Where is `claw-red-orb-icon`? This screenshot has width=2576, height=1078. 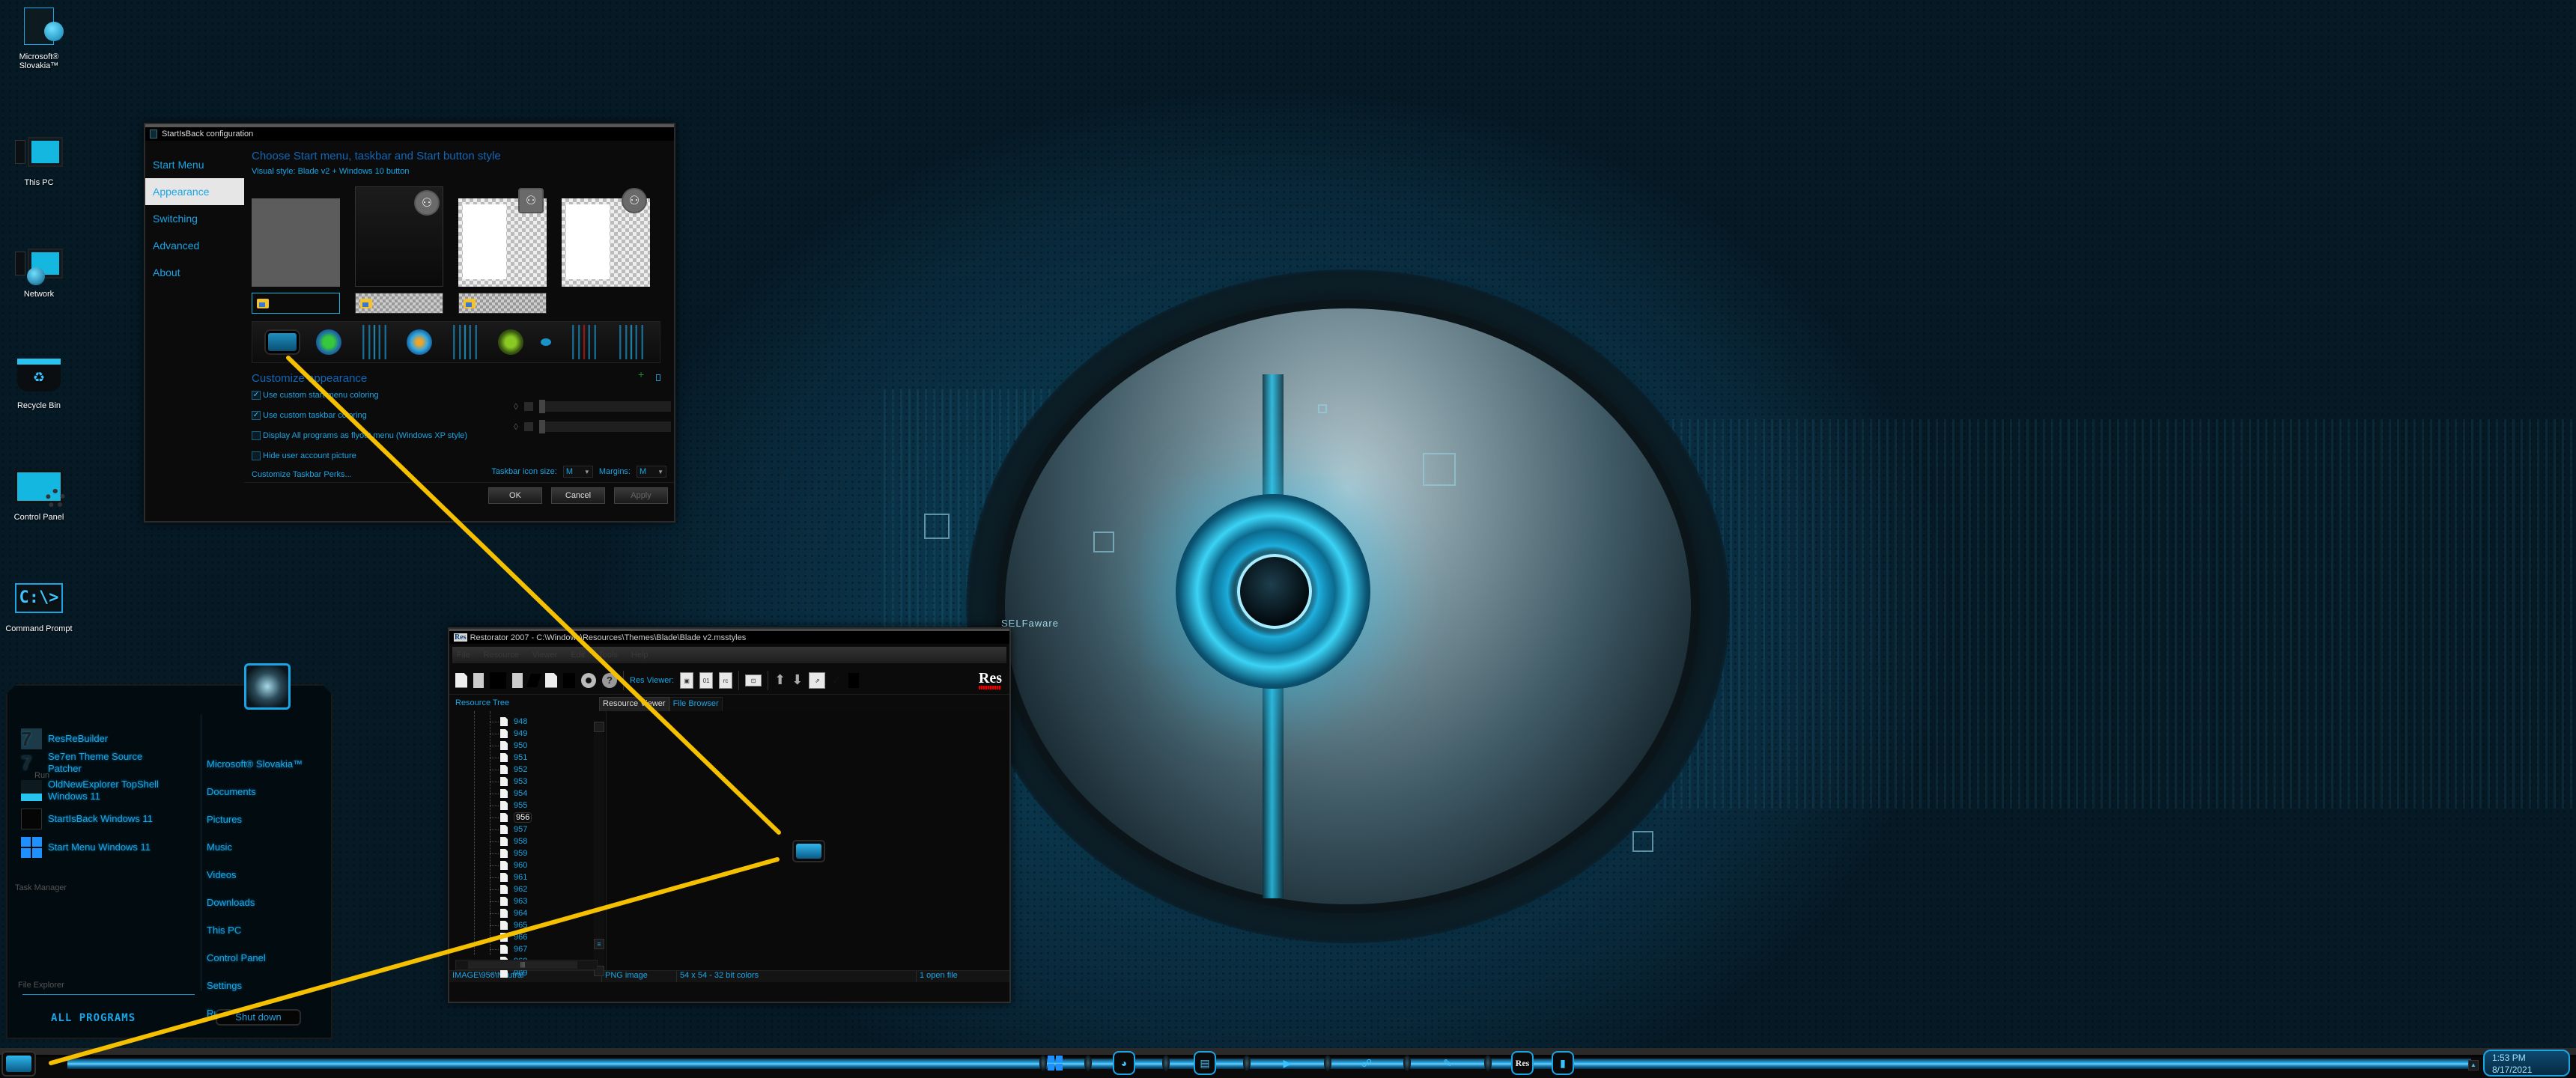 claw-red-orb-icon is located at coordinates (583, 342).